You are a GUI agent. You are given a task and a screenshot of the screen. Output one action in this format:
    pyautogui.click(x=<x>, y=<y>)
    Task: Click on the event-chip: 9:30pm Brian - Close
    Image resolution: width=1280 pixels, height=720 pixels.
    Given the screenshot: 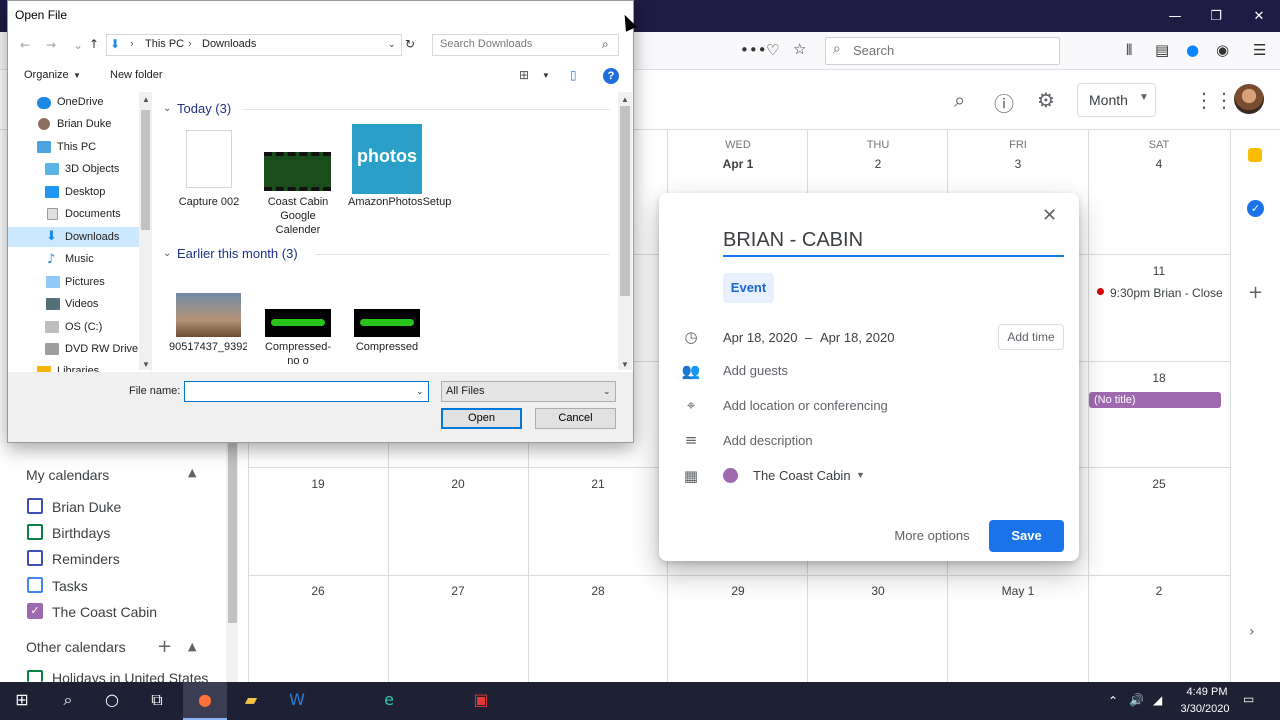 What is the action you would take?
    pyautogui.click(x=1166, y=293)
    